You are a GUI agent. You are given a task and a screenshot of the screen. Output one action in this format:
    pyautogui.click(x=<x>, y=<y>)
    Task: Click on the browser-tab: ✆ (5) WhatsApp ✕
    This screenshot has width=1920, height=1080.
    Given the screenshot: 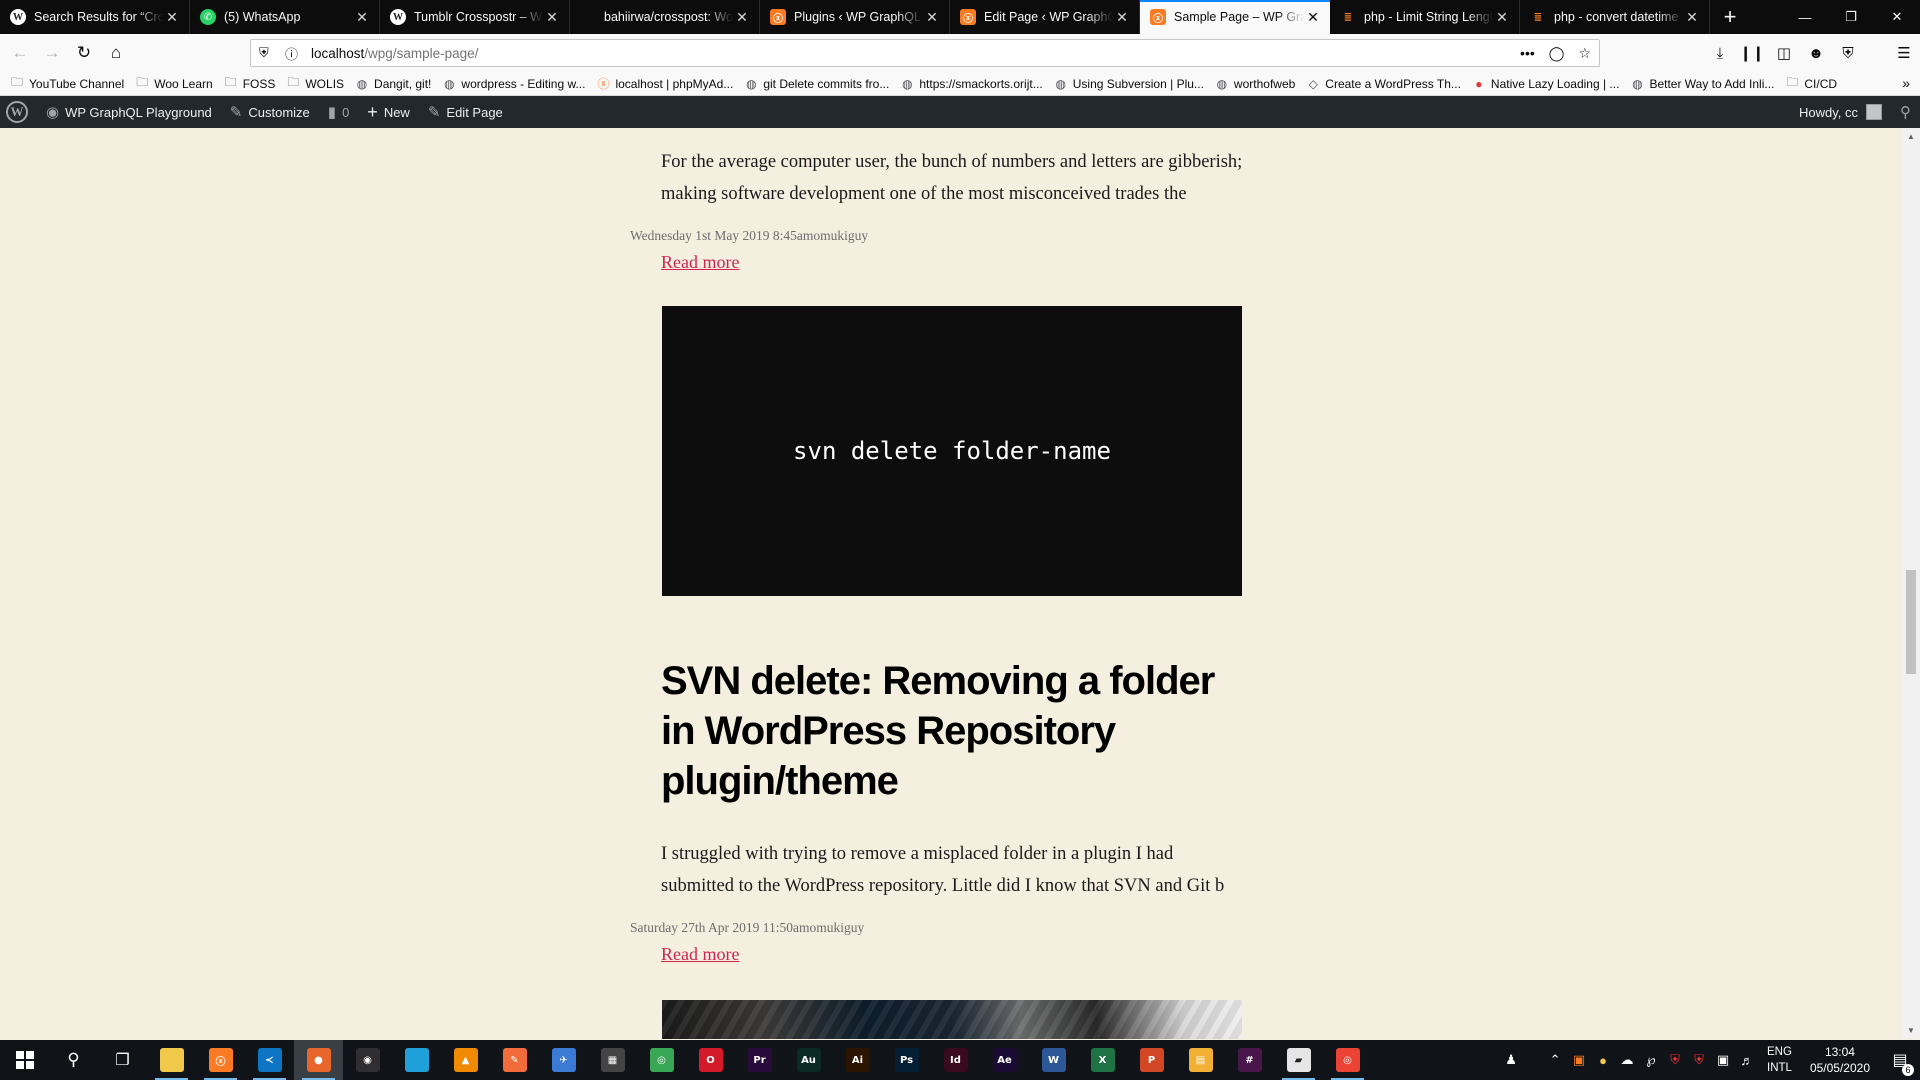 What is the action you would take?
    pyautogui.click(x=285, y=17)
    